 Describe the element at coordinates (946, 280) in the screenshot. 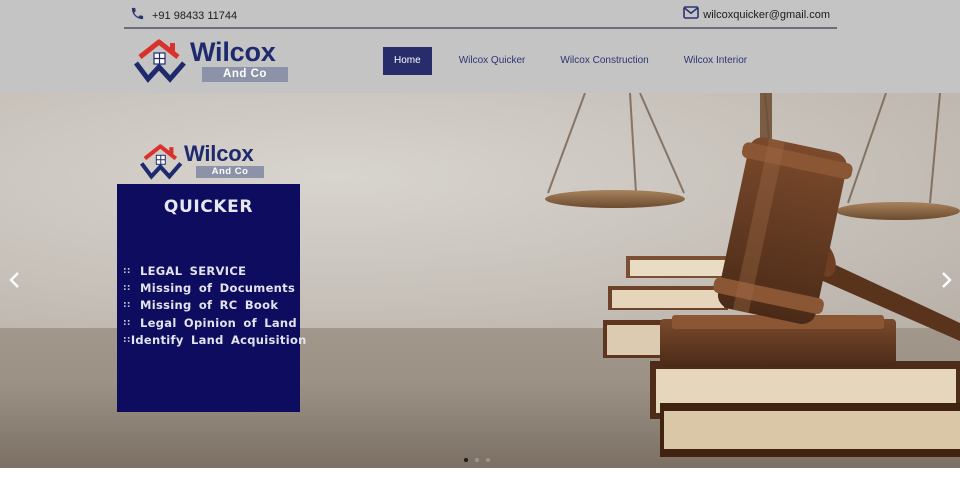

I see `slider-next-button` at that location.